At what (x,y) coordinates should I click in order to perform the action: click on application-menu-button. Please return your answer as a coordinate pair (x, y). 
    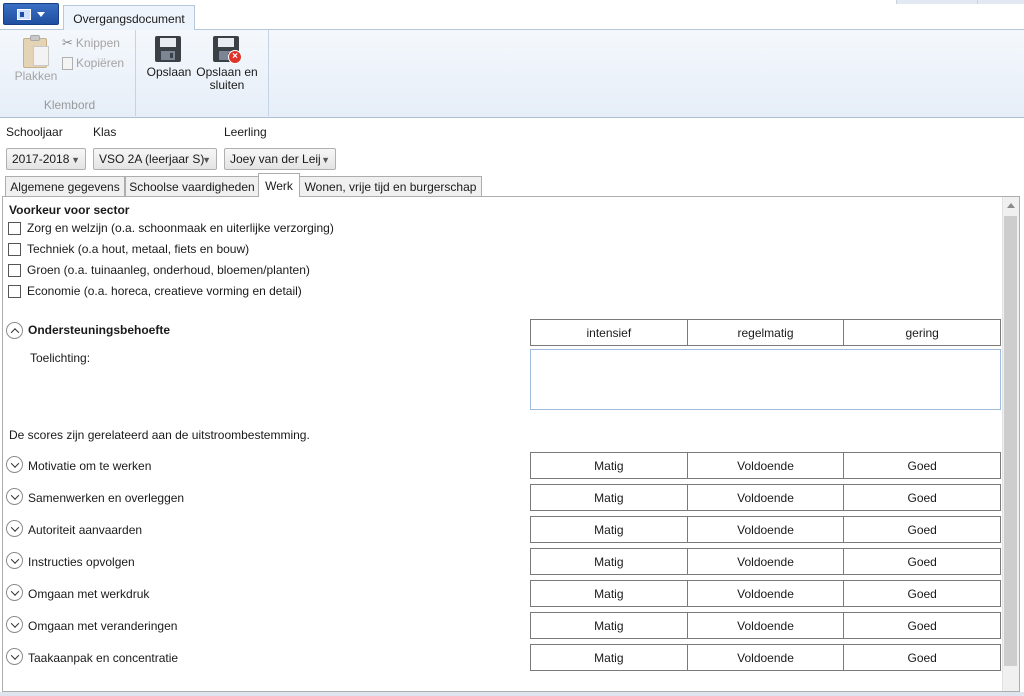
    Looking at the image, I should click on (31, 14).